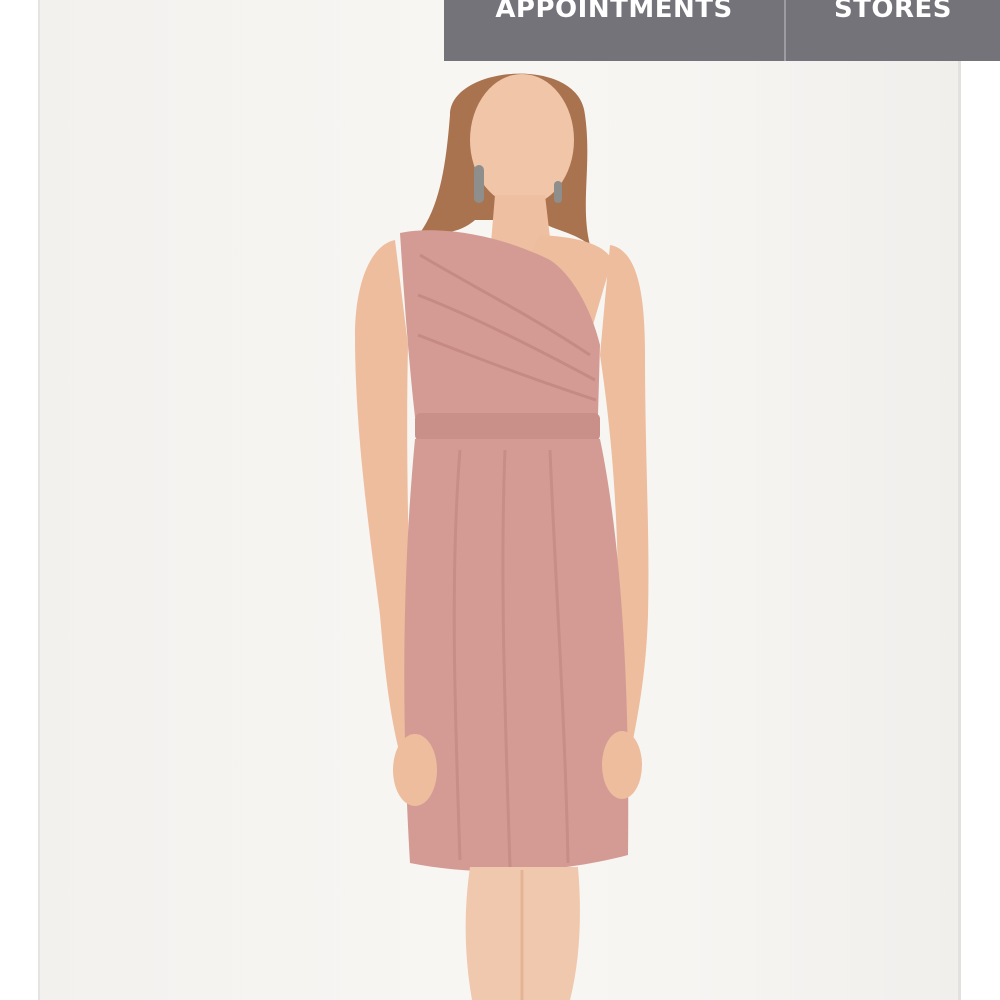 The image size is (1000, 1000). Describe the element at coordinates (622, 765) in the screenshot. I see `model-right-hand` at that location.